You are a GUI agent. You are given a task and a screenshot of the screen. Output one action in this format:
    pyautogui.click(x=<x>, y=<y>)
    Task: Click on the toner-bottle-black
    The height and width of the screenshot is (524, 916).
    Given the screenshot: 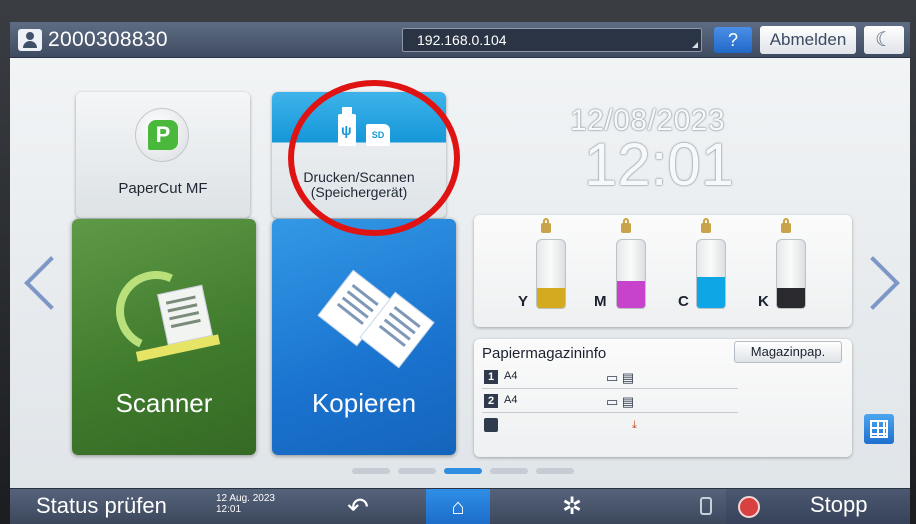 What is the action you would take?
    pyautogui.click(x=791, y=274)
    